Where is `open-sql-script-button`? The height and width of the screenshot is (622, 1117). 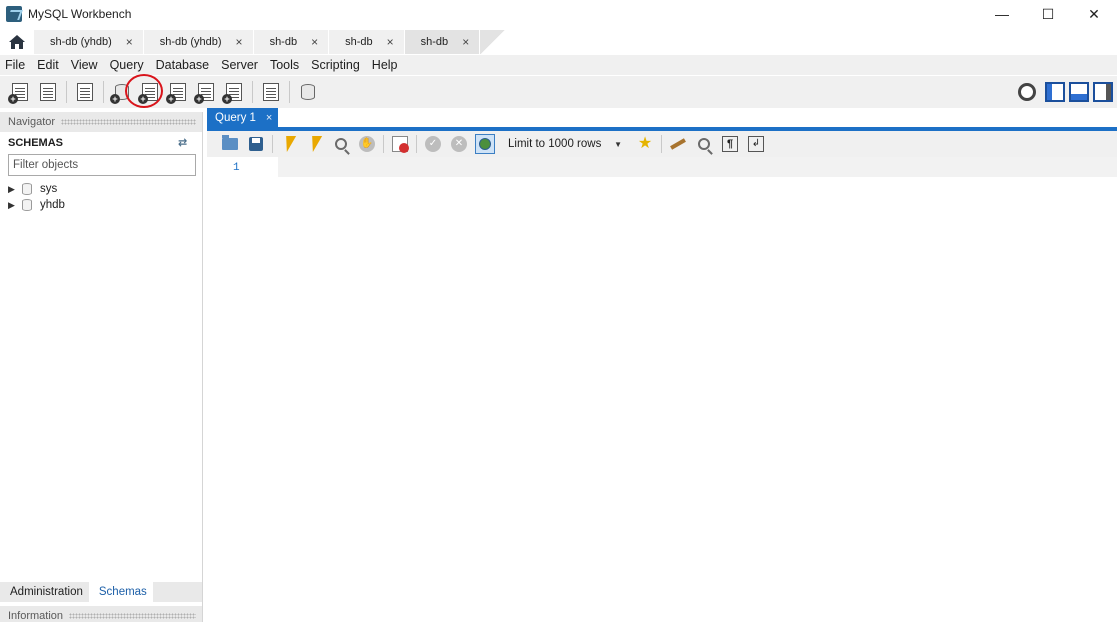 open-sql-script-button is located at coordinates (48, 92).